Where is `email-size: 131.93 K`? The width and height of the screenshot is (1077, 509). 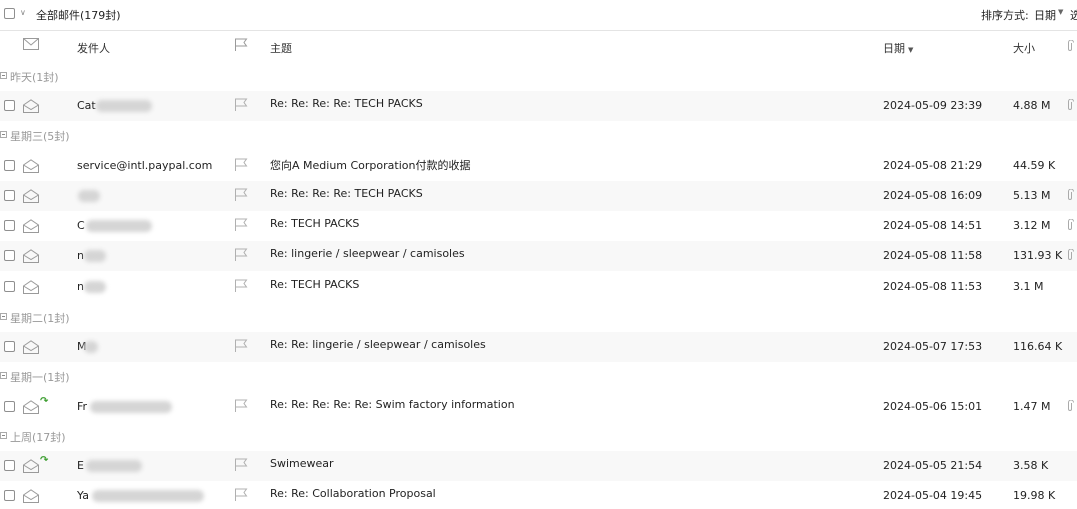 email-size: 131.93 K is located at coordinates (1038, 255).